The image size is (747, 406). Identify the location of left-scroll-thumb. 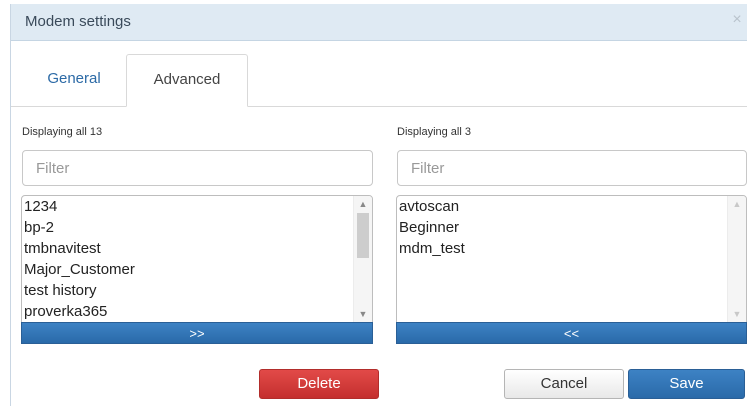
(363, 235).